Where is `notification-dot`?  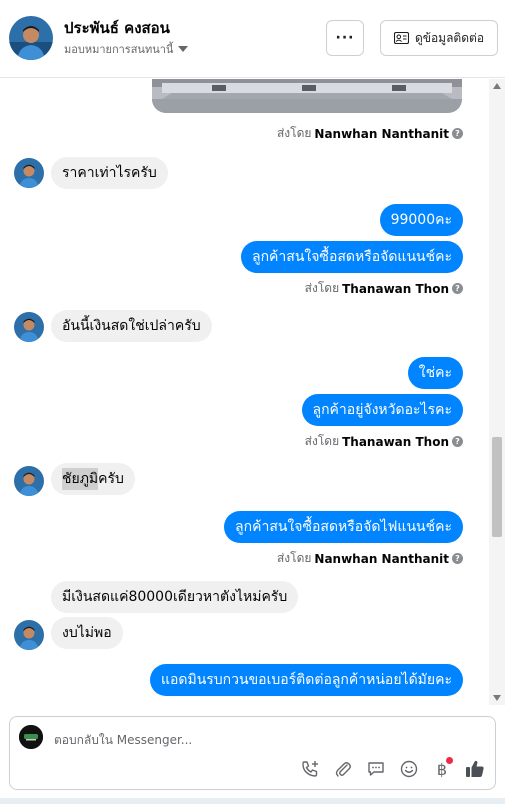 notification-dot is located at coordinates (449, 760).